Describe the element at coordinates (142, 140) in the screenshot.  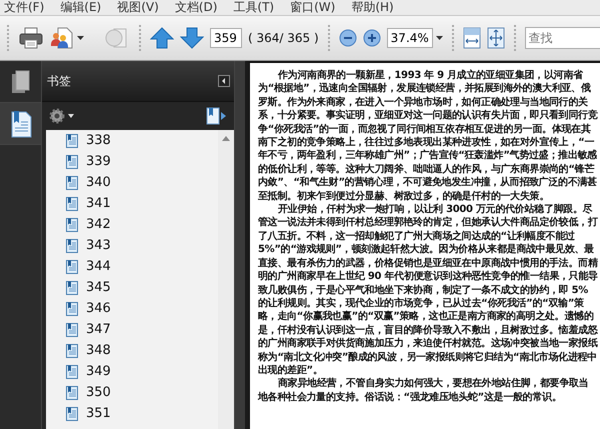
I see `bookmark-item: 338` at that location.